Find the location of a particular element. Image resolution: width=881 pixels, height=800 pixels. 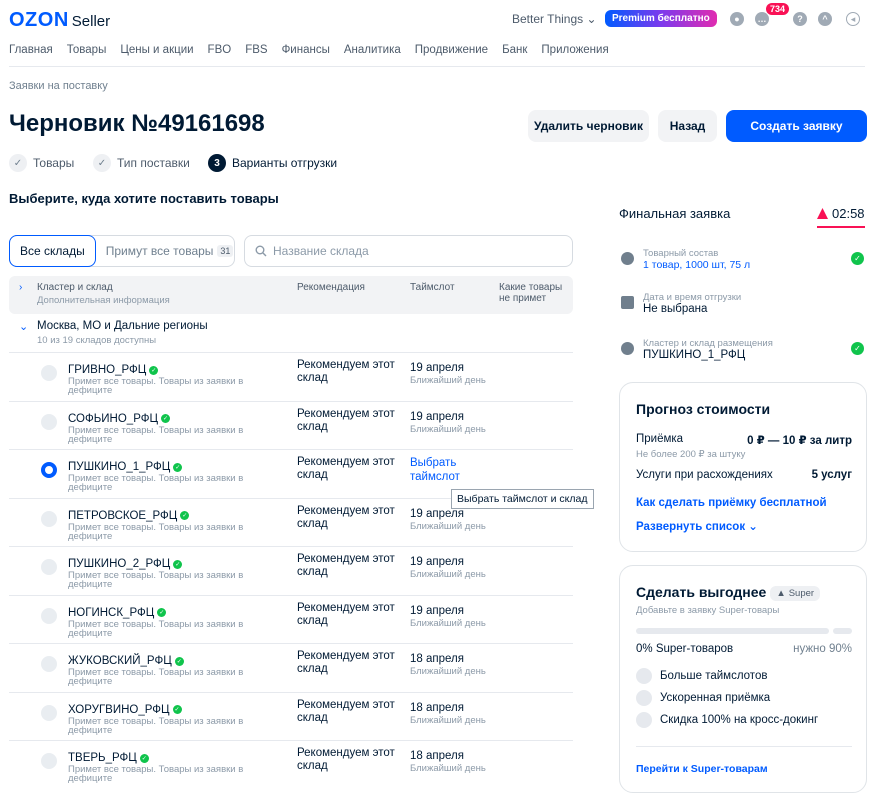

breadcrumb: Заявки на поставку is located at coordinates (58, 86).